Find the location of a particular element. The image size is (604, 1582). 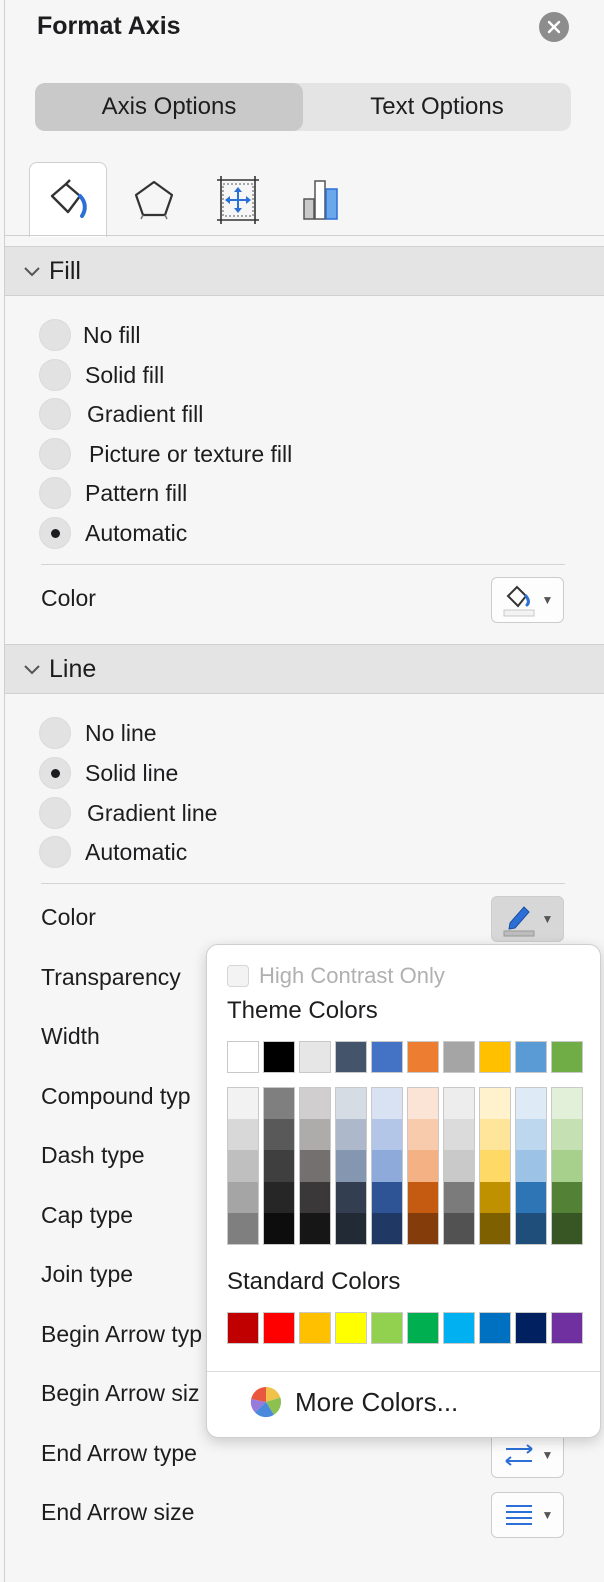

end-arrow-size-picker: ▼ is located at coordinates (527, 1515).